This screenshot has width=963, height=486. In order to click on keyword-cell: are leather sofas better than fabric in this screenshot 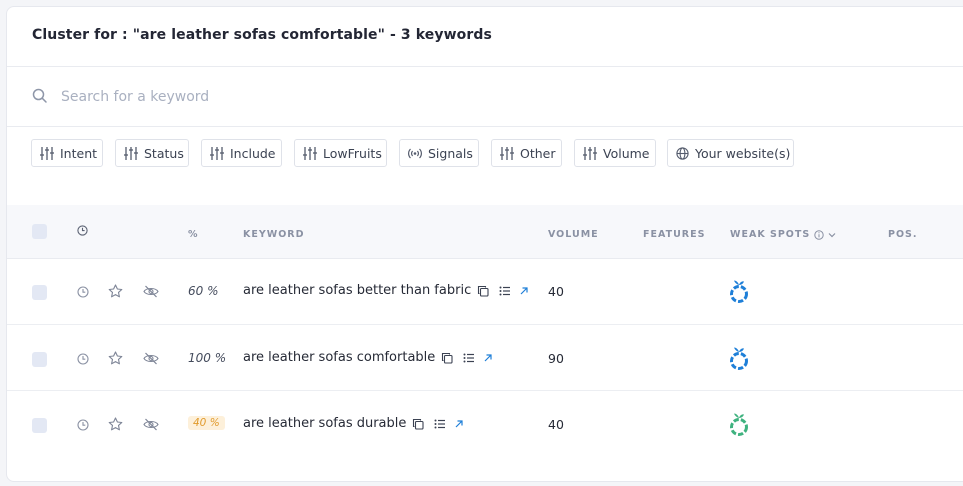, I will do `click(386, 290)`.